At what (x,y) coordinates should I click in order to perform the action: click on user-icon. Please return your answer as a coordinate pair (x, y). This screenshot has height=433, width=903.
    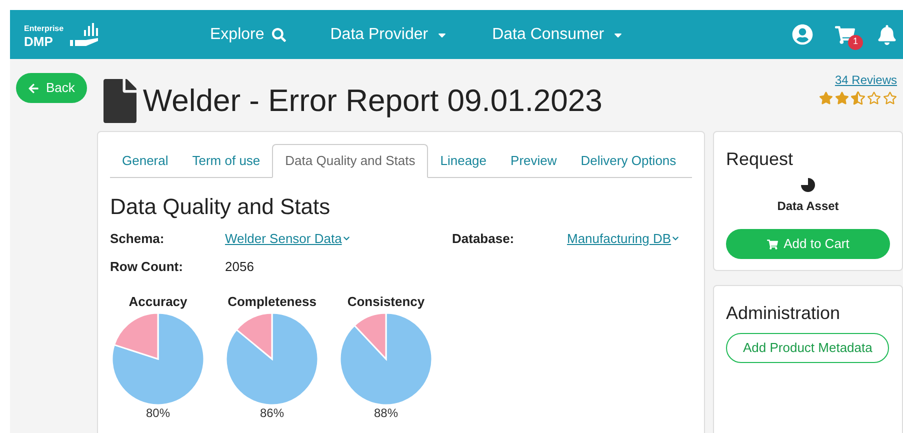
    Looking at the image, I should click on (802, 34).